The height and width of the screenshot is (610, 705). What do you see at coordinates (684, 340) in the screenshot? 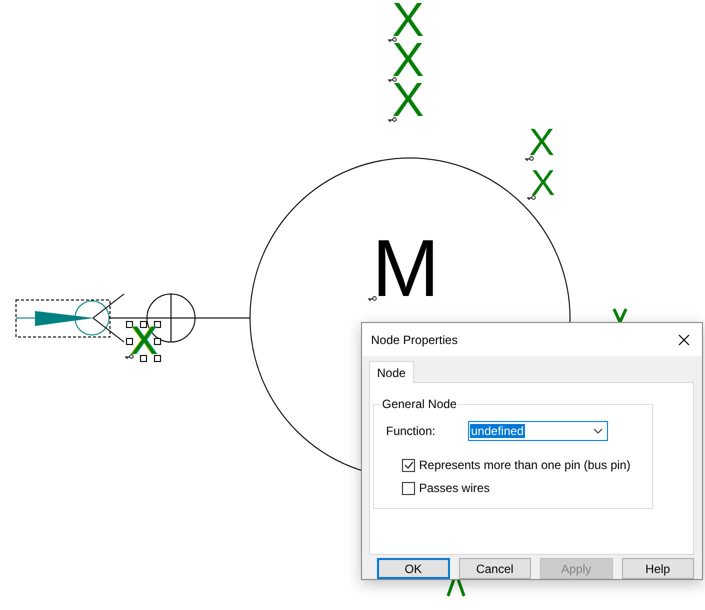
I see `close-icon` at bounding box center [684, 340].